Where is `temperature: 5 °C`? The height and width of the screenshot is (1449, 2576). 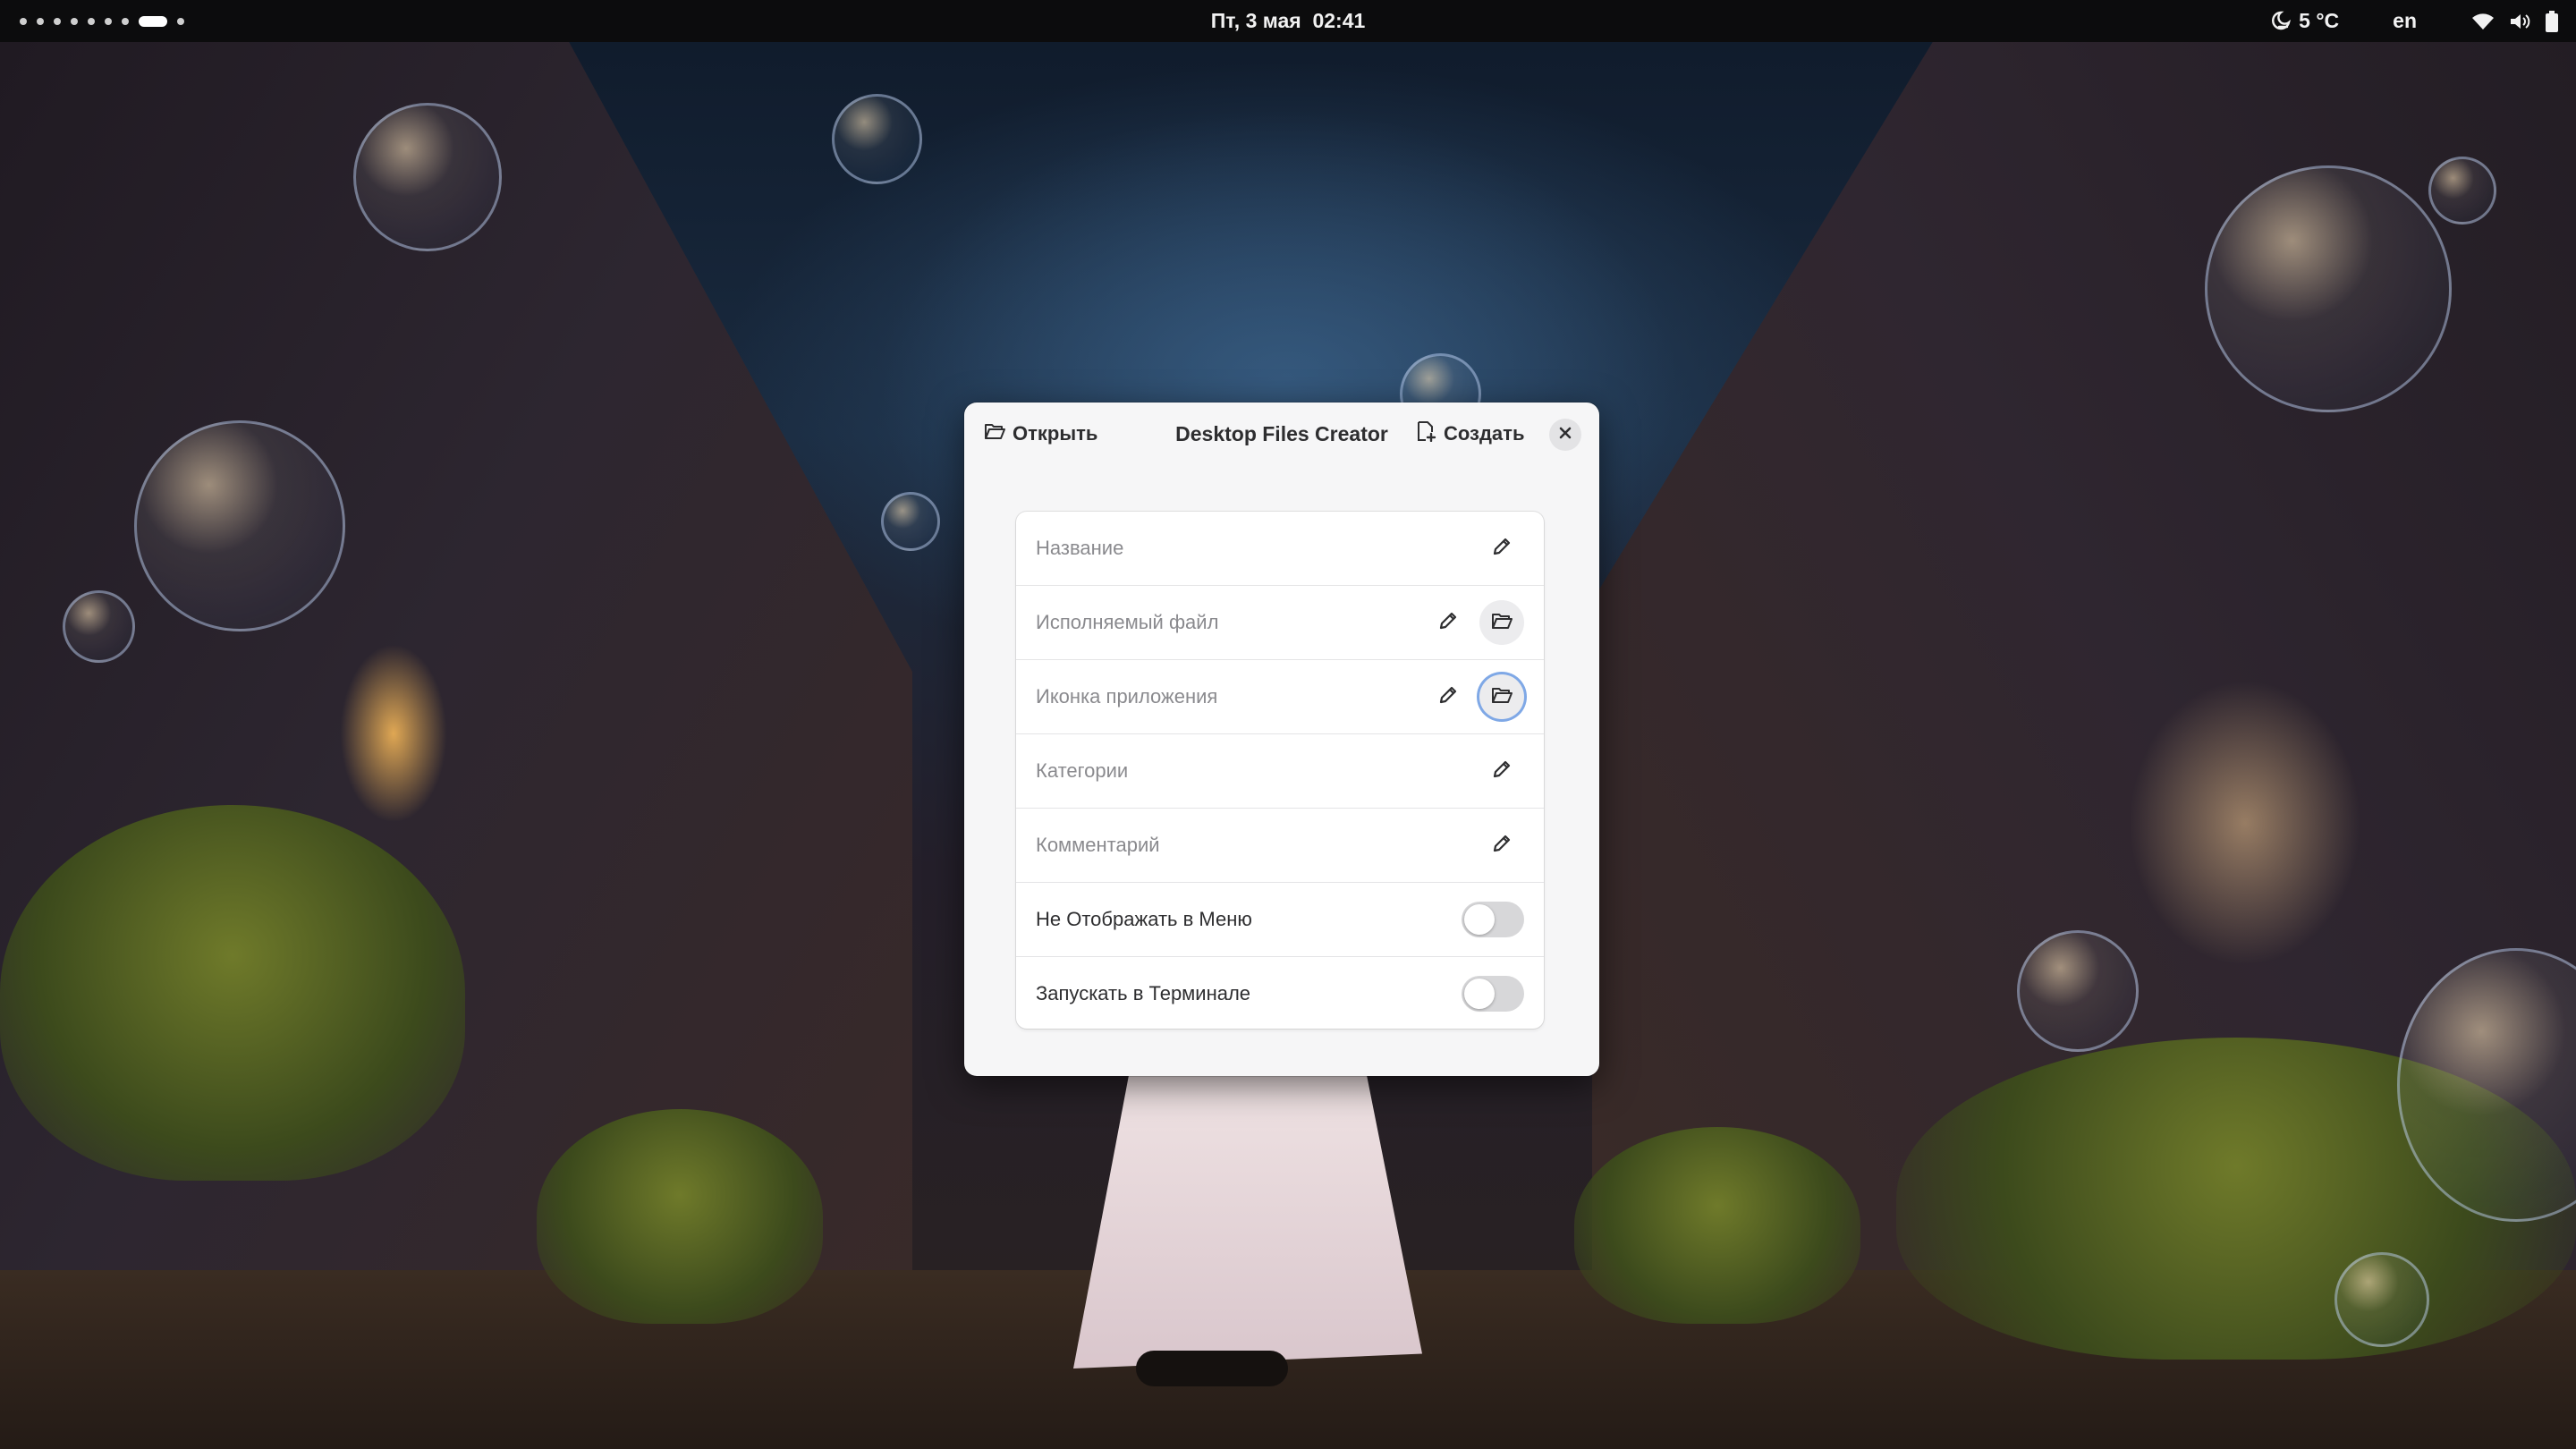 temperature: 5 °C is located at coordinates (2319, 20).